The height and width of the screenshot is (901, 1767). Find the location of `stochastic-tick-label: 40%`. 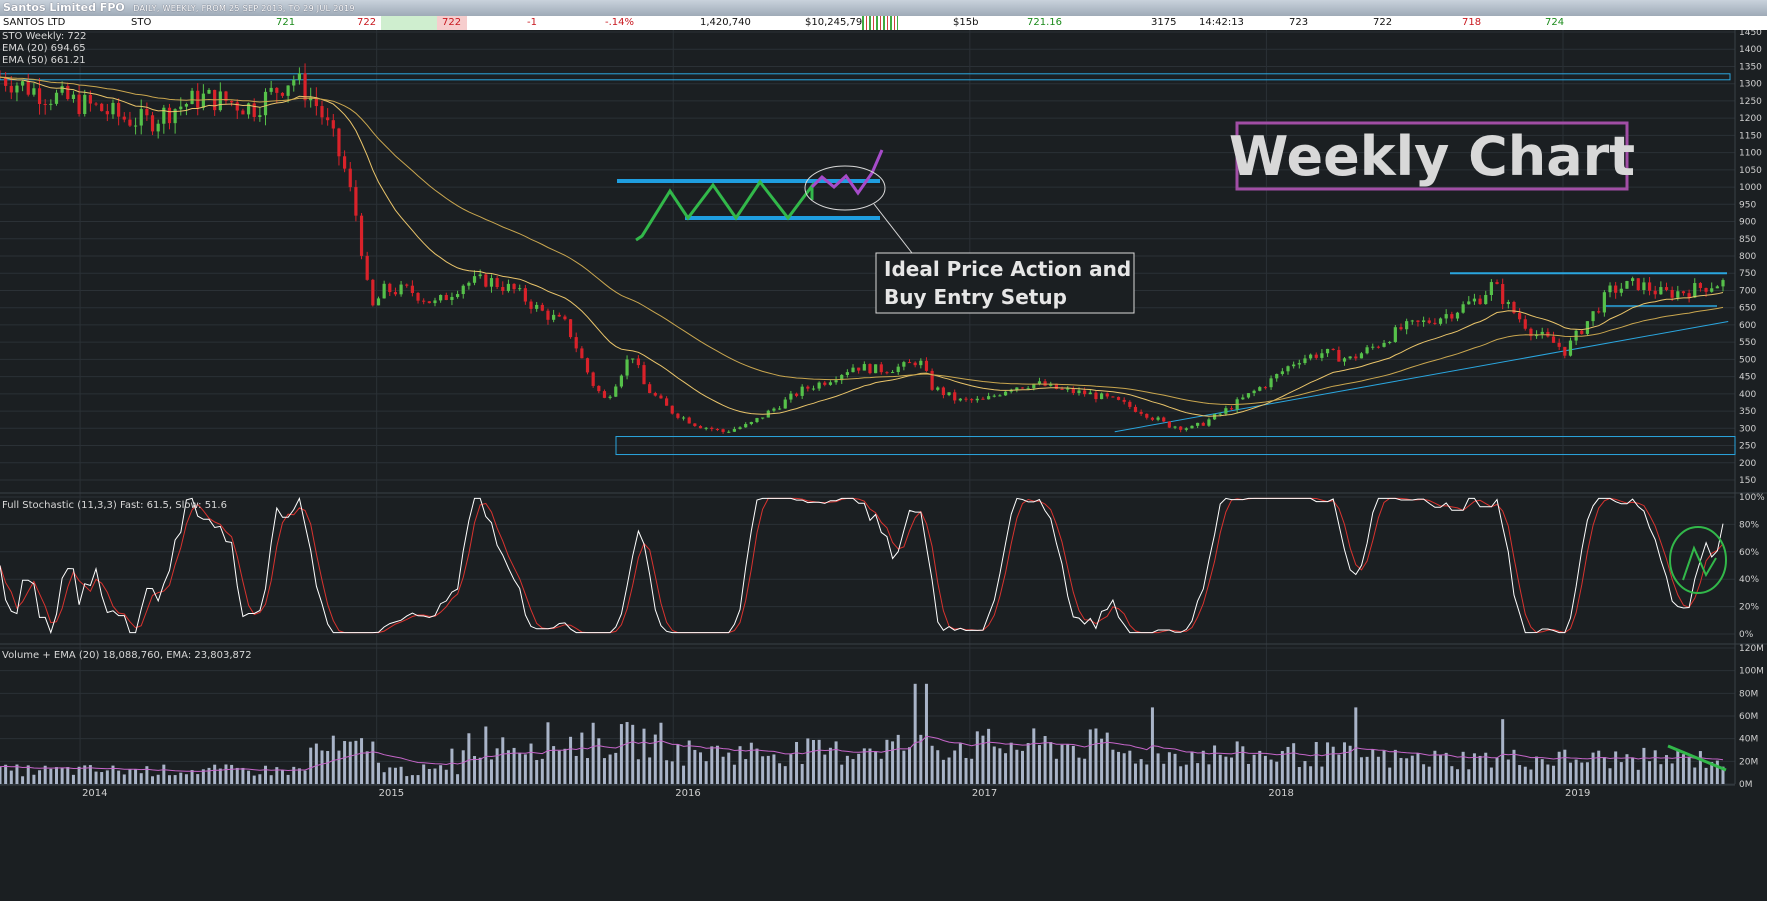

stochastic-tick-label: 40% is located at coordinates (1749, 580).